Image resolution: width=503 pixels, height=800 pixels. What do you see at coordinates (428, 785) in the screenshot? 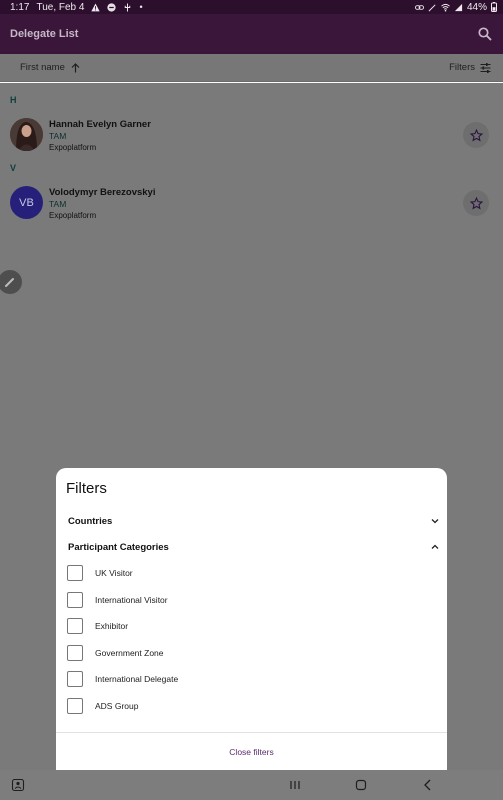
I see `back-icon` at bounding box center [428, 785].